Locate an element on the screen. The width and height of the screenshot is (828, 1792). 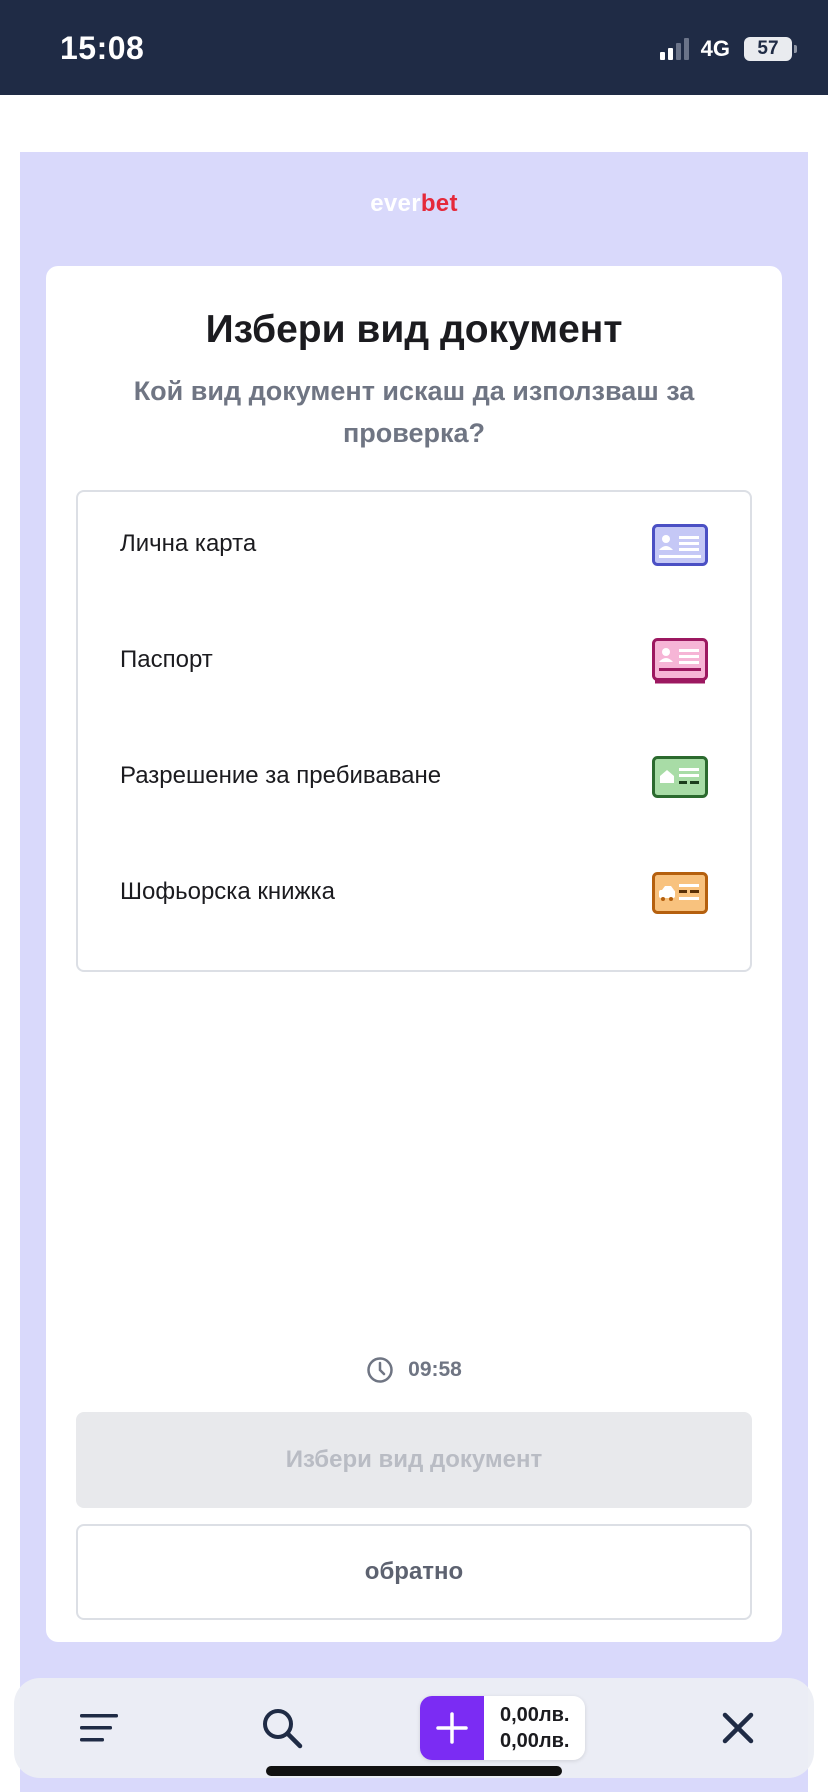
logo-part-ever: ever is located at coordinates (395, 203).